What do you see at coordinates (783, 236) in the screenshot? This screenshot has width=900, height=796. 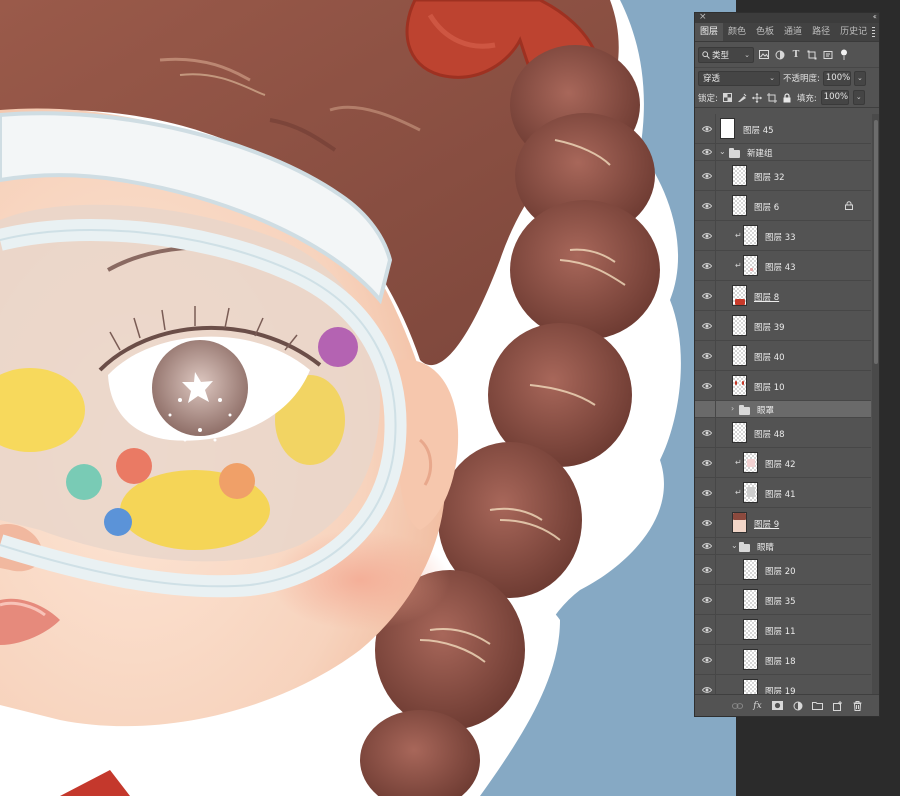 I see `layer-row: ↵ 图层 33` at bounding box center [783, 236].